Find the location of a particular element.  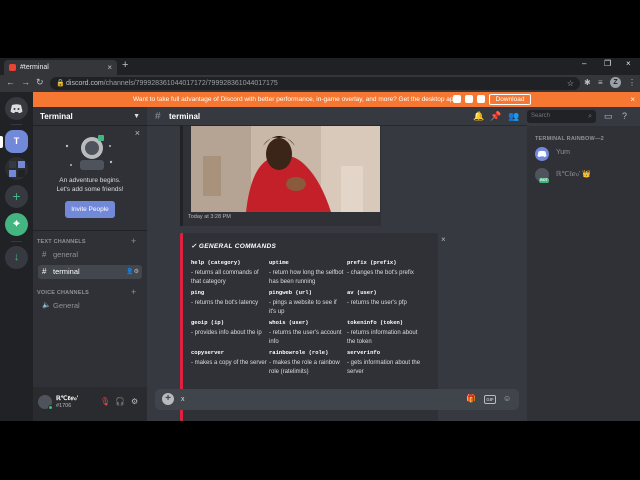

member-name: Yum is located at coordinates (563, 152).